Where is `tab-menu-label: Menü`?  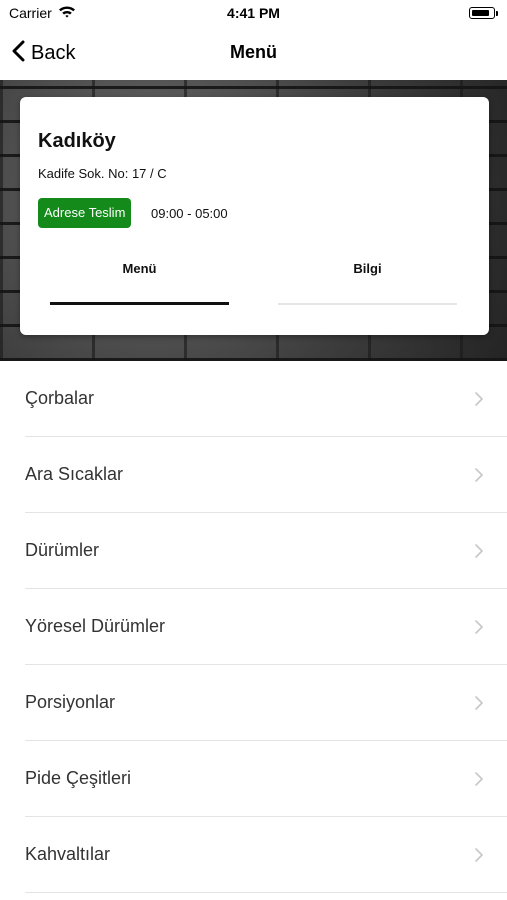 tab-menu-label: Menü is located at coordinates (139, 268).